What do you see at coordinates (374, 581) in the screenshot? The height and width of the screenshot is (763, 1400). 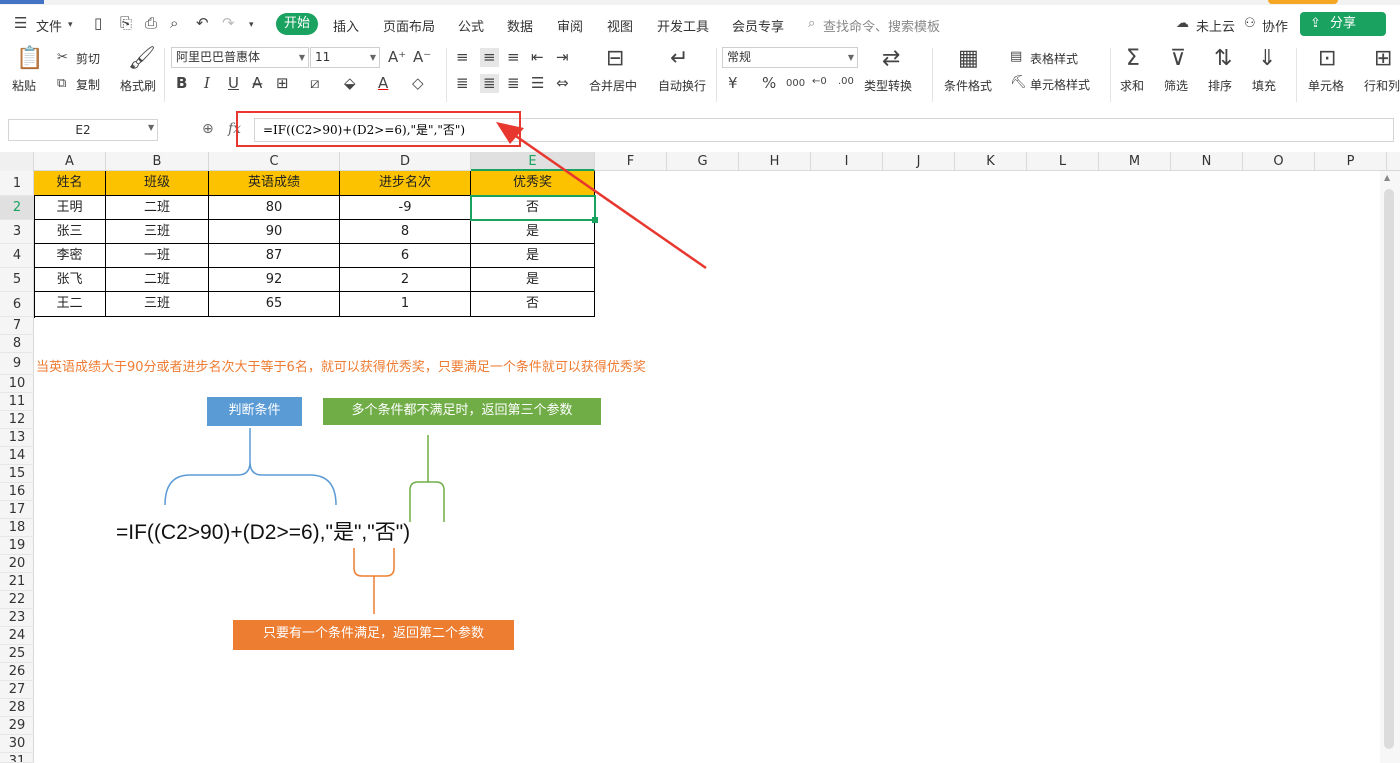 I see `true-value-brace` at bounding box center [374, 581].